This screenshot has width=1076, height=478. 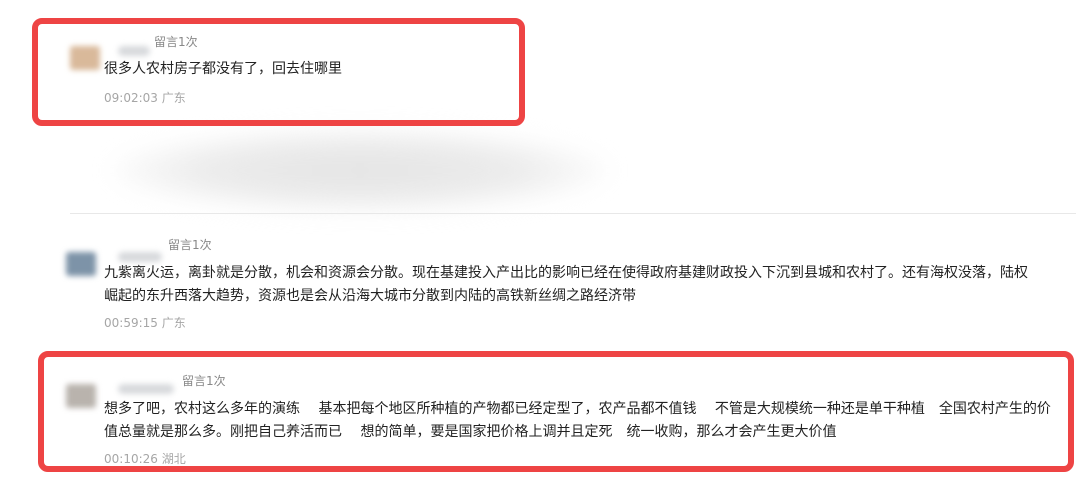 I want to click on comment-count: 留言1次, so click(x=204, y=381).